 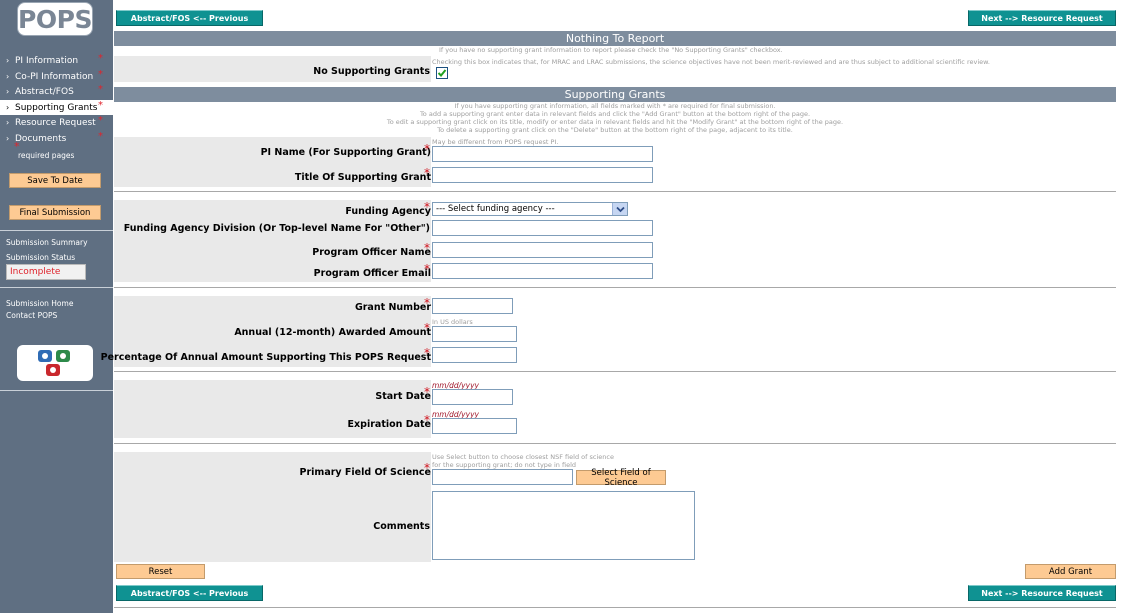 What do you see at coordinates (615, 94) in the screenshot?
I see `supporting-grants-header: Supporting Grants` at bounding box center [615, 94].